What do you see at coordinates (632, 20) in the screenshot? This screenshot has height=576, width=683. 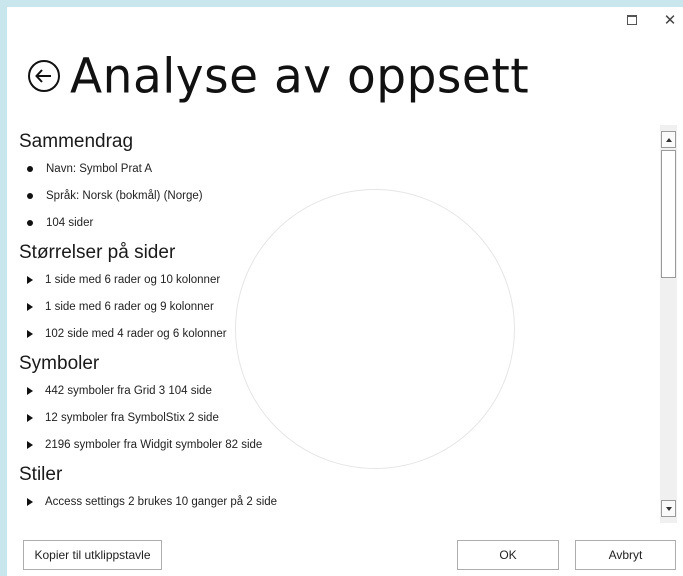 I see `maximize-icon` at bounding box center [632, 20].